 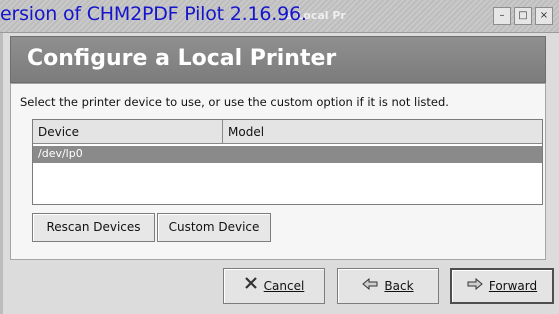 I want to click on forward-button: Forward, so click(x=502, y=286).